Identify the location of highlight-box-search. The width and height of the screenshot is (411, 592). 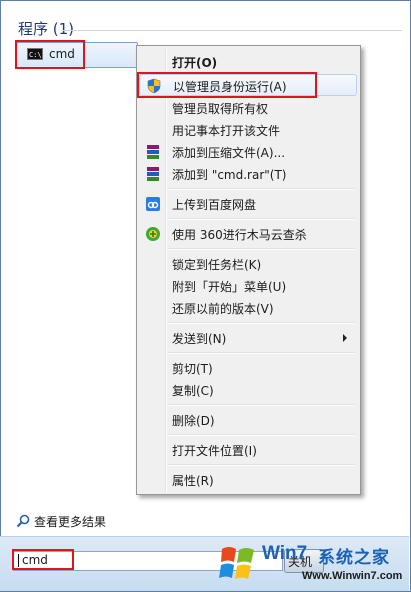
(43, 559).